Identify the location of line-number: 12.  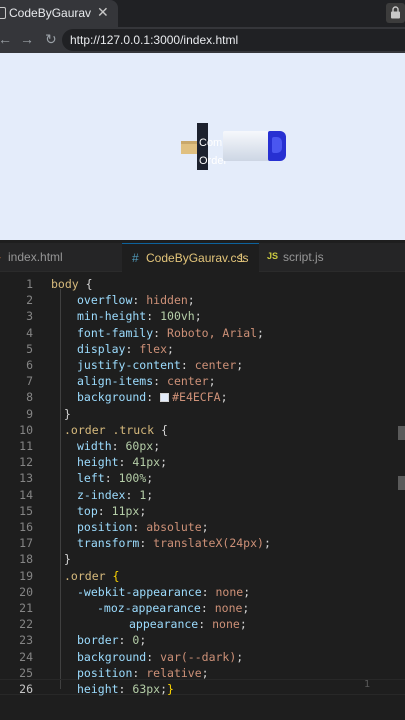
(26, 462).